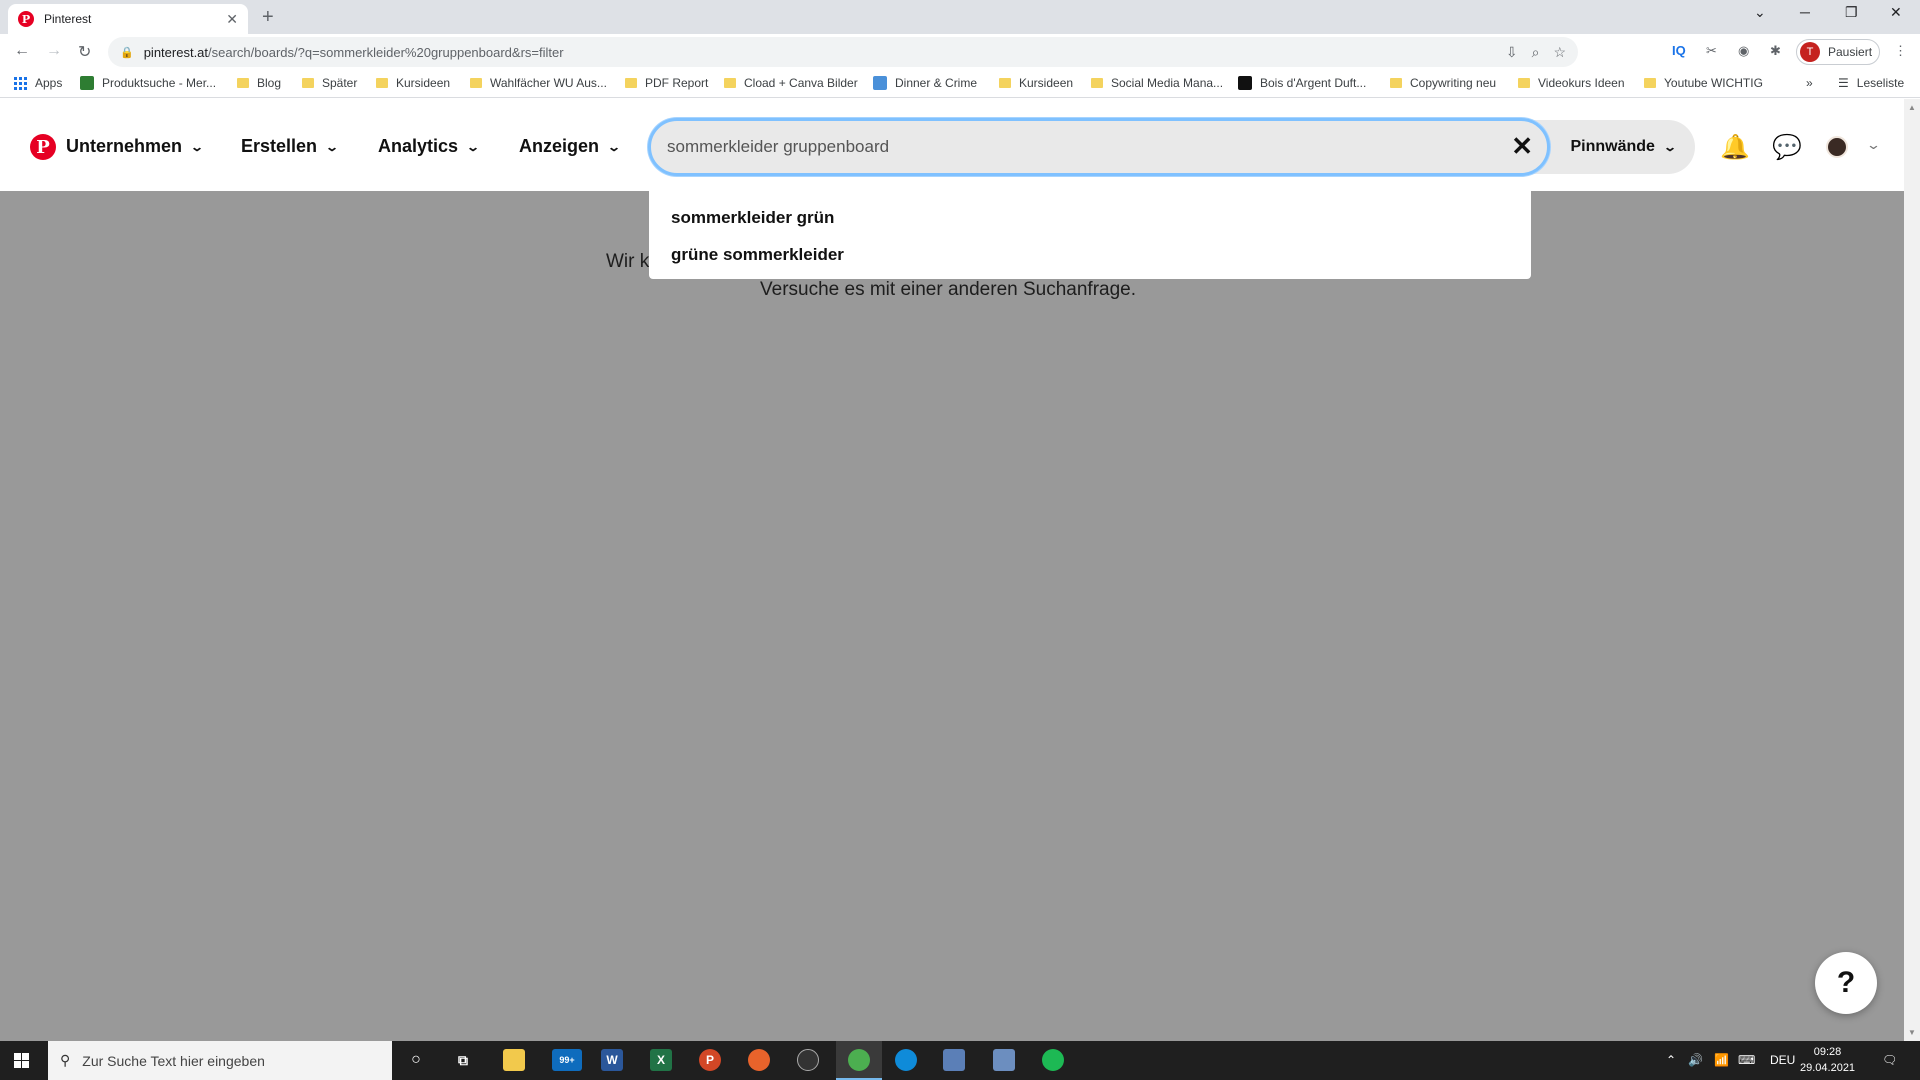 The width and height of the screenshot is (1920, 1080). What do you see at coordinates (1053, 1060) in the screenshot?
I see `spotify-icon` at bounding box center [1053, 1060].